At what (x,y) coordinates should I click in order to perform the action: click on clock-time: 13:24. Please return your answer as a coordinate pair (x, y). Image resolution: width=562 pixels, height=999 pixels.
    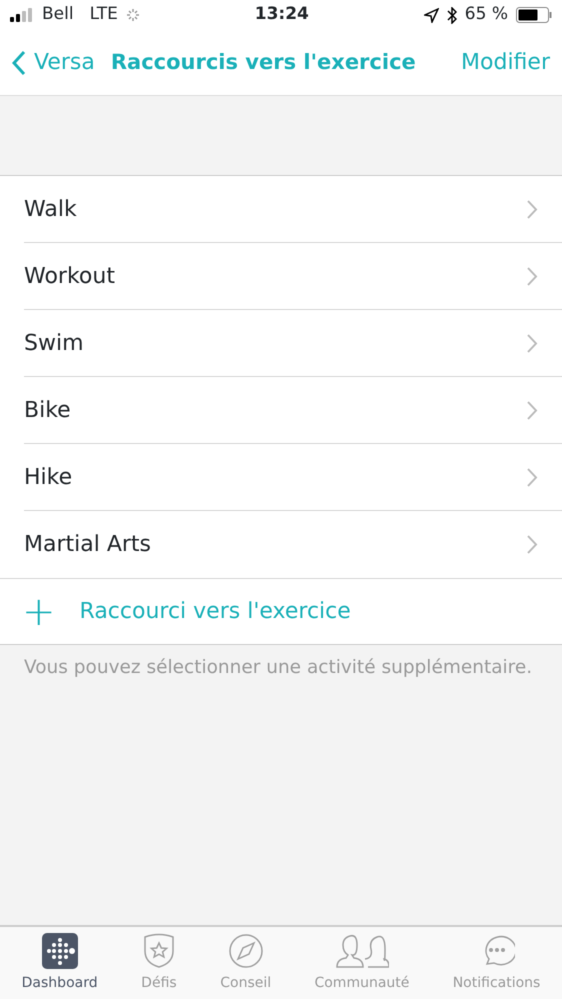
    Looking at the image, I should click on (281, 14).